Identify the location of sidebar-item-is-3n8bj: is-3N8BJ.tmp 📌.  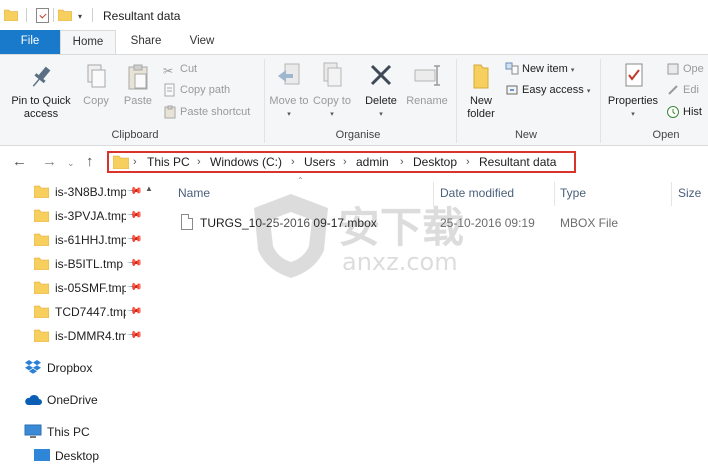
(79, 192).